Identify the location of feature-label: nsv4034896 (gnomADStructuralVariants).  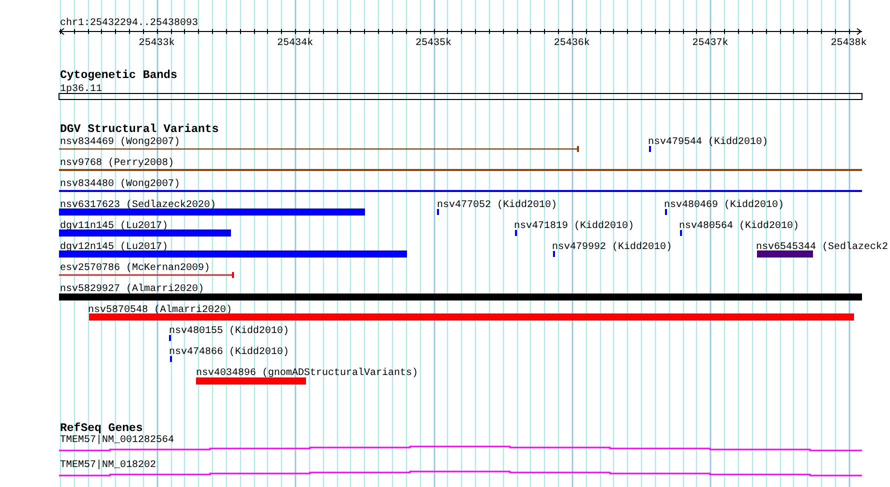
(307, 373).